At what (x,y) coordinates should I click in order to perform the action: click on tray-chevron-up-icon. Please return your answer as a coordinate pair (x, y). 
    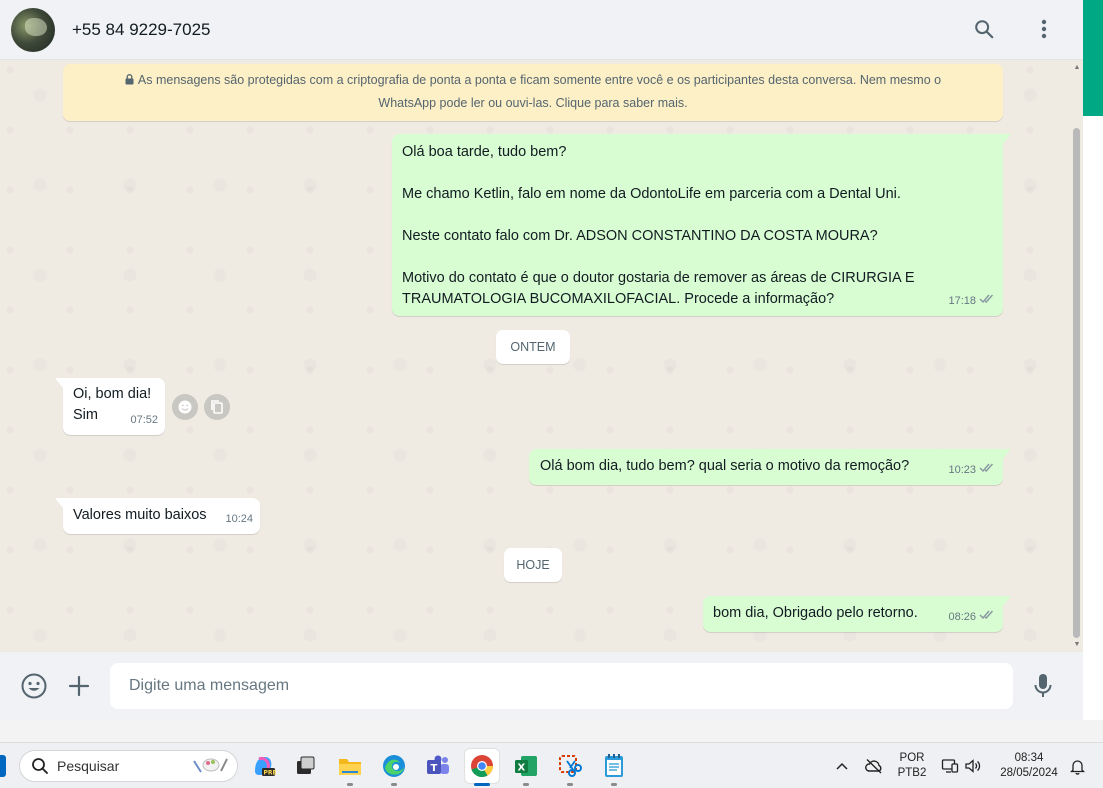
    Looking at the image, I should click on (842, 765).